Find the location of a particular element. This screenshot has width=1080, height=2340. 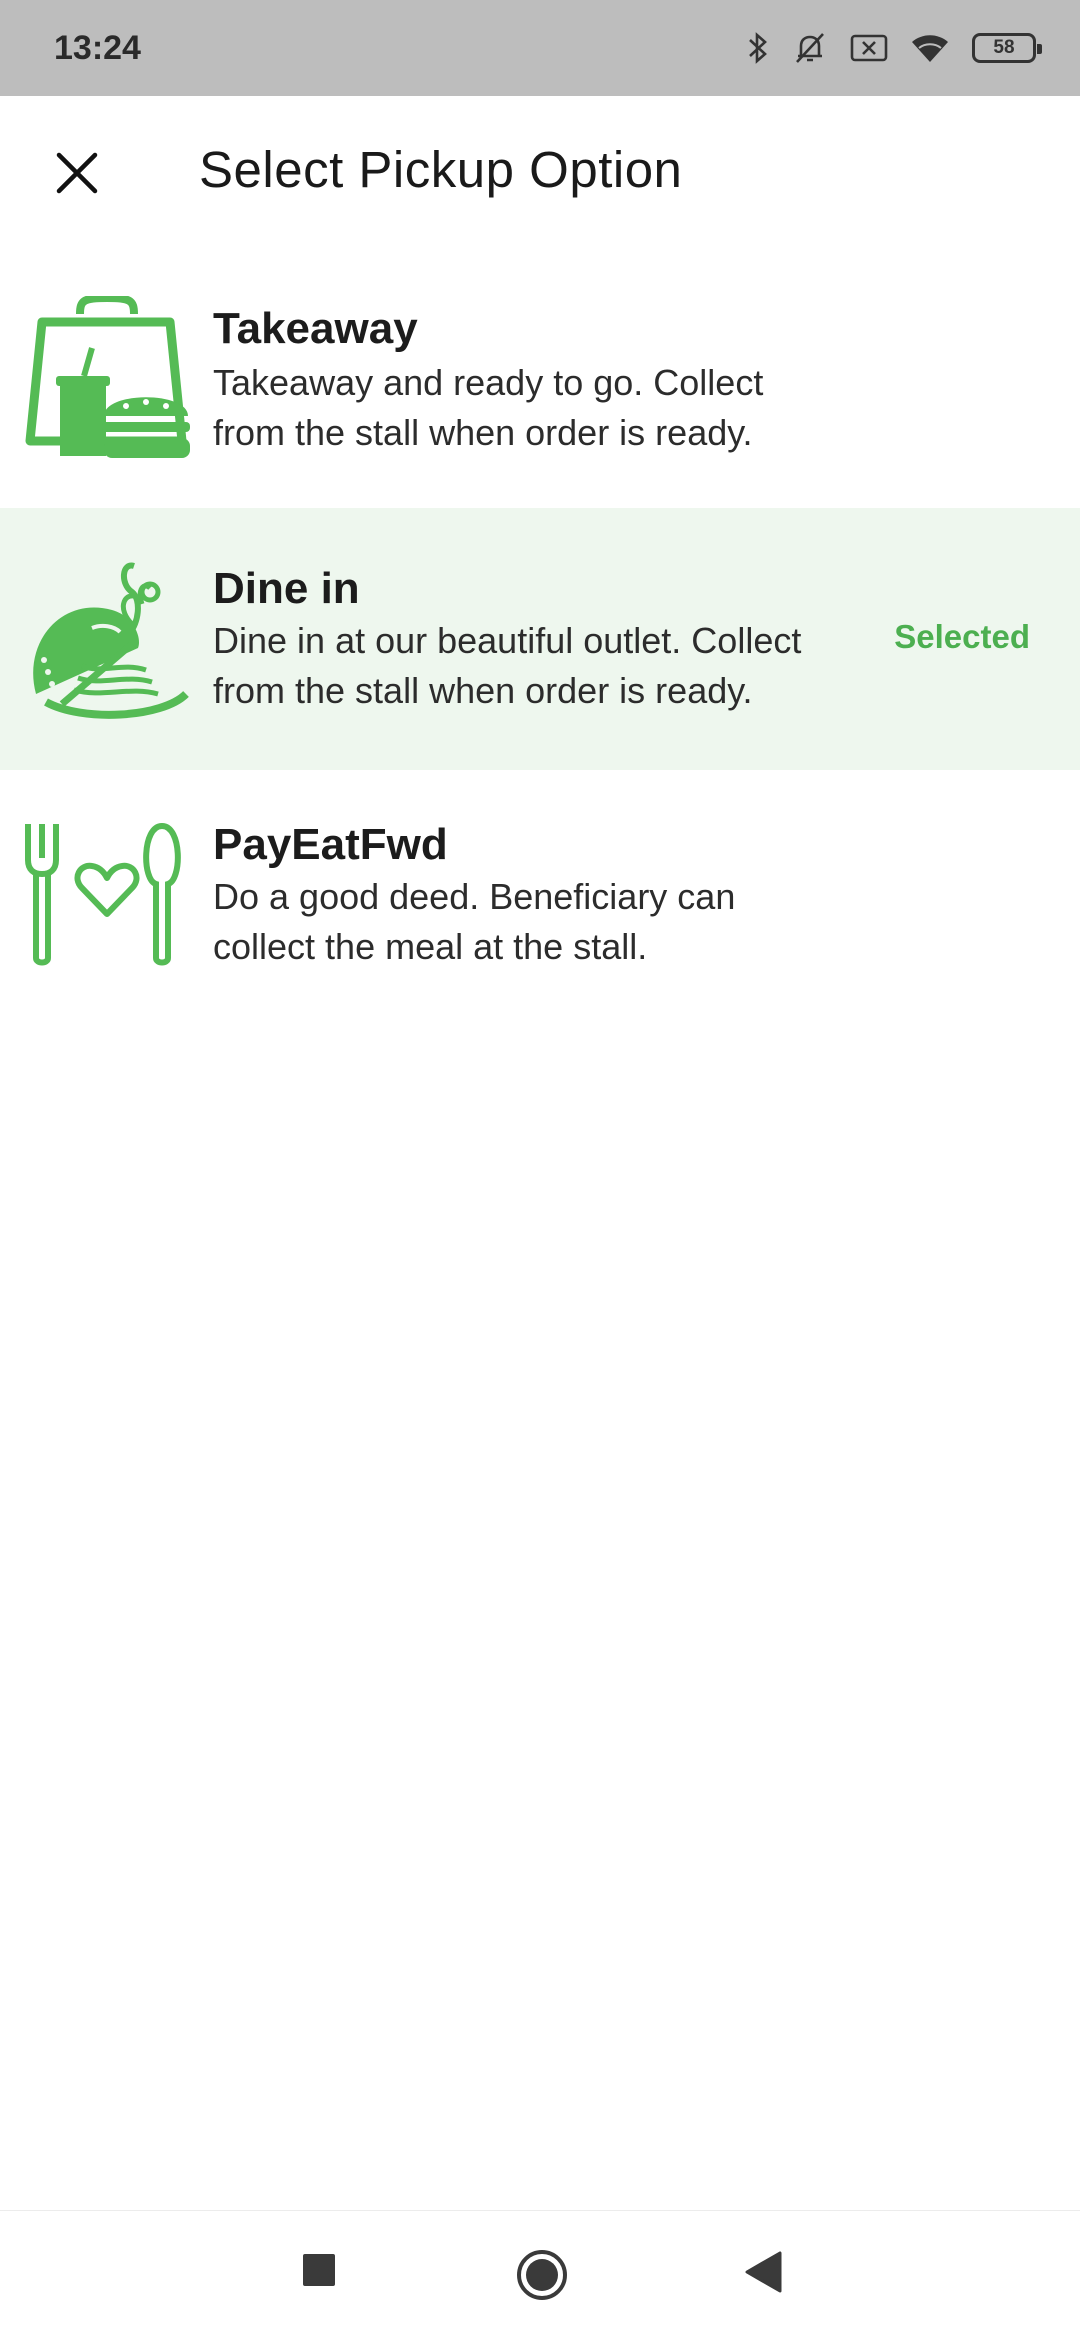

option-description-line: Takeaway and ready to go. Collect is located at coordinates (488, 382).